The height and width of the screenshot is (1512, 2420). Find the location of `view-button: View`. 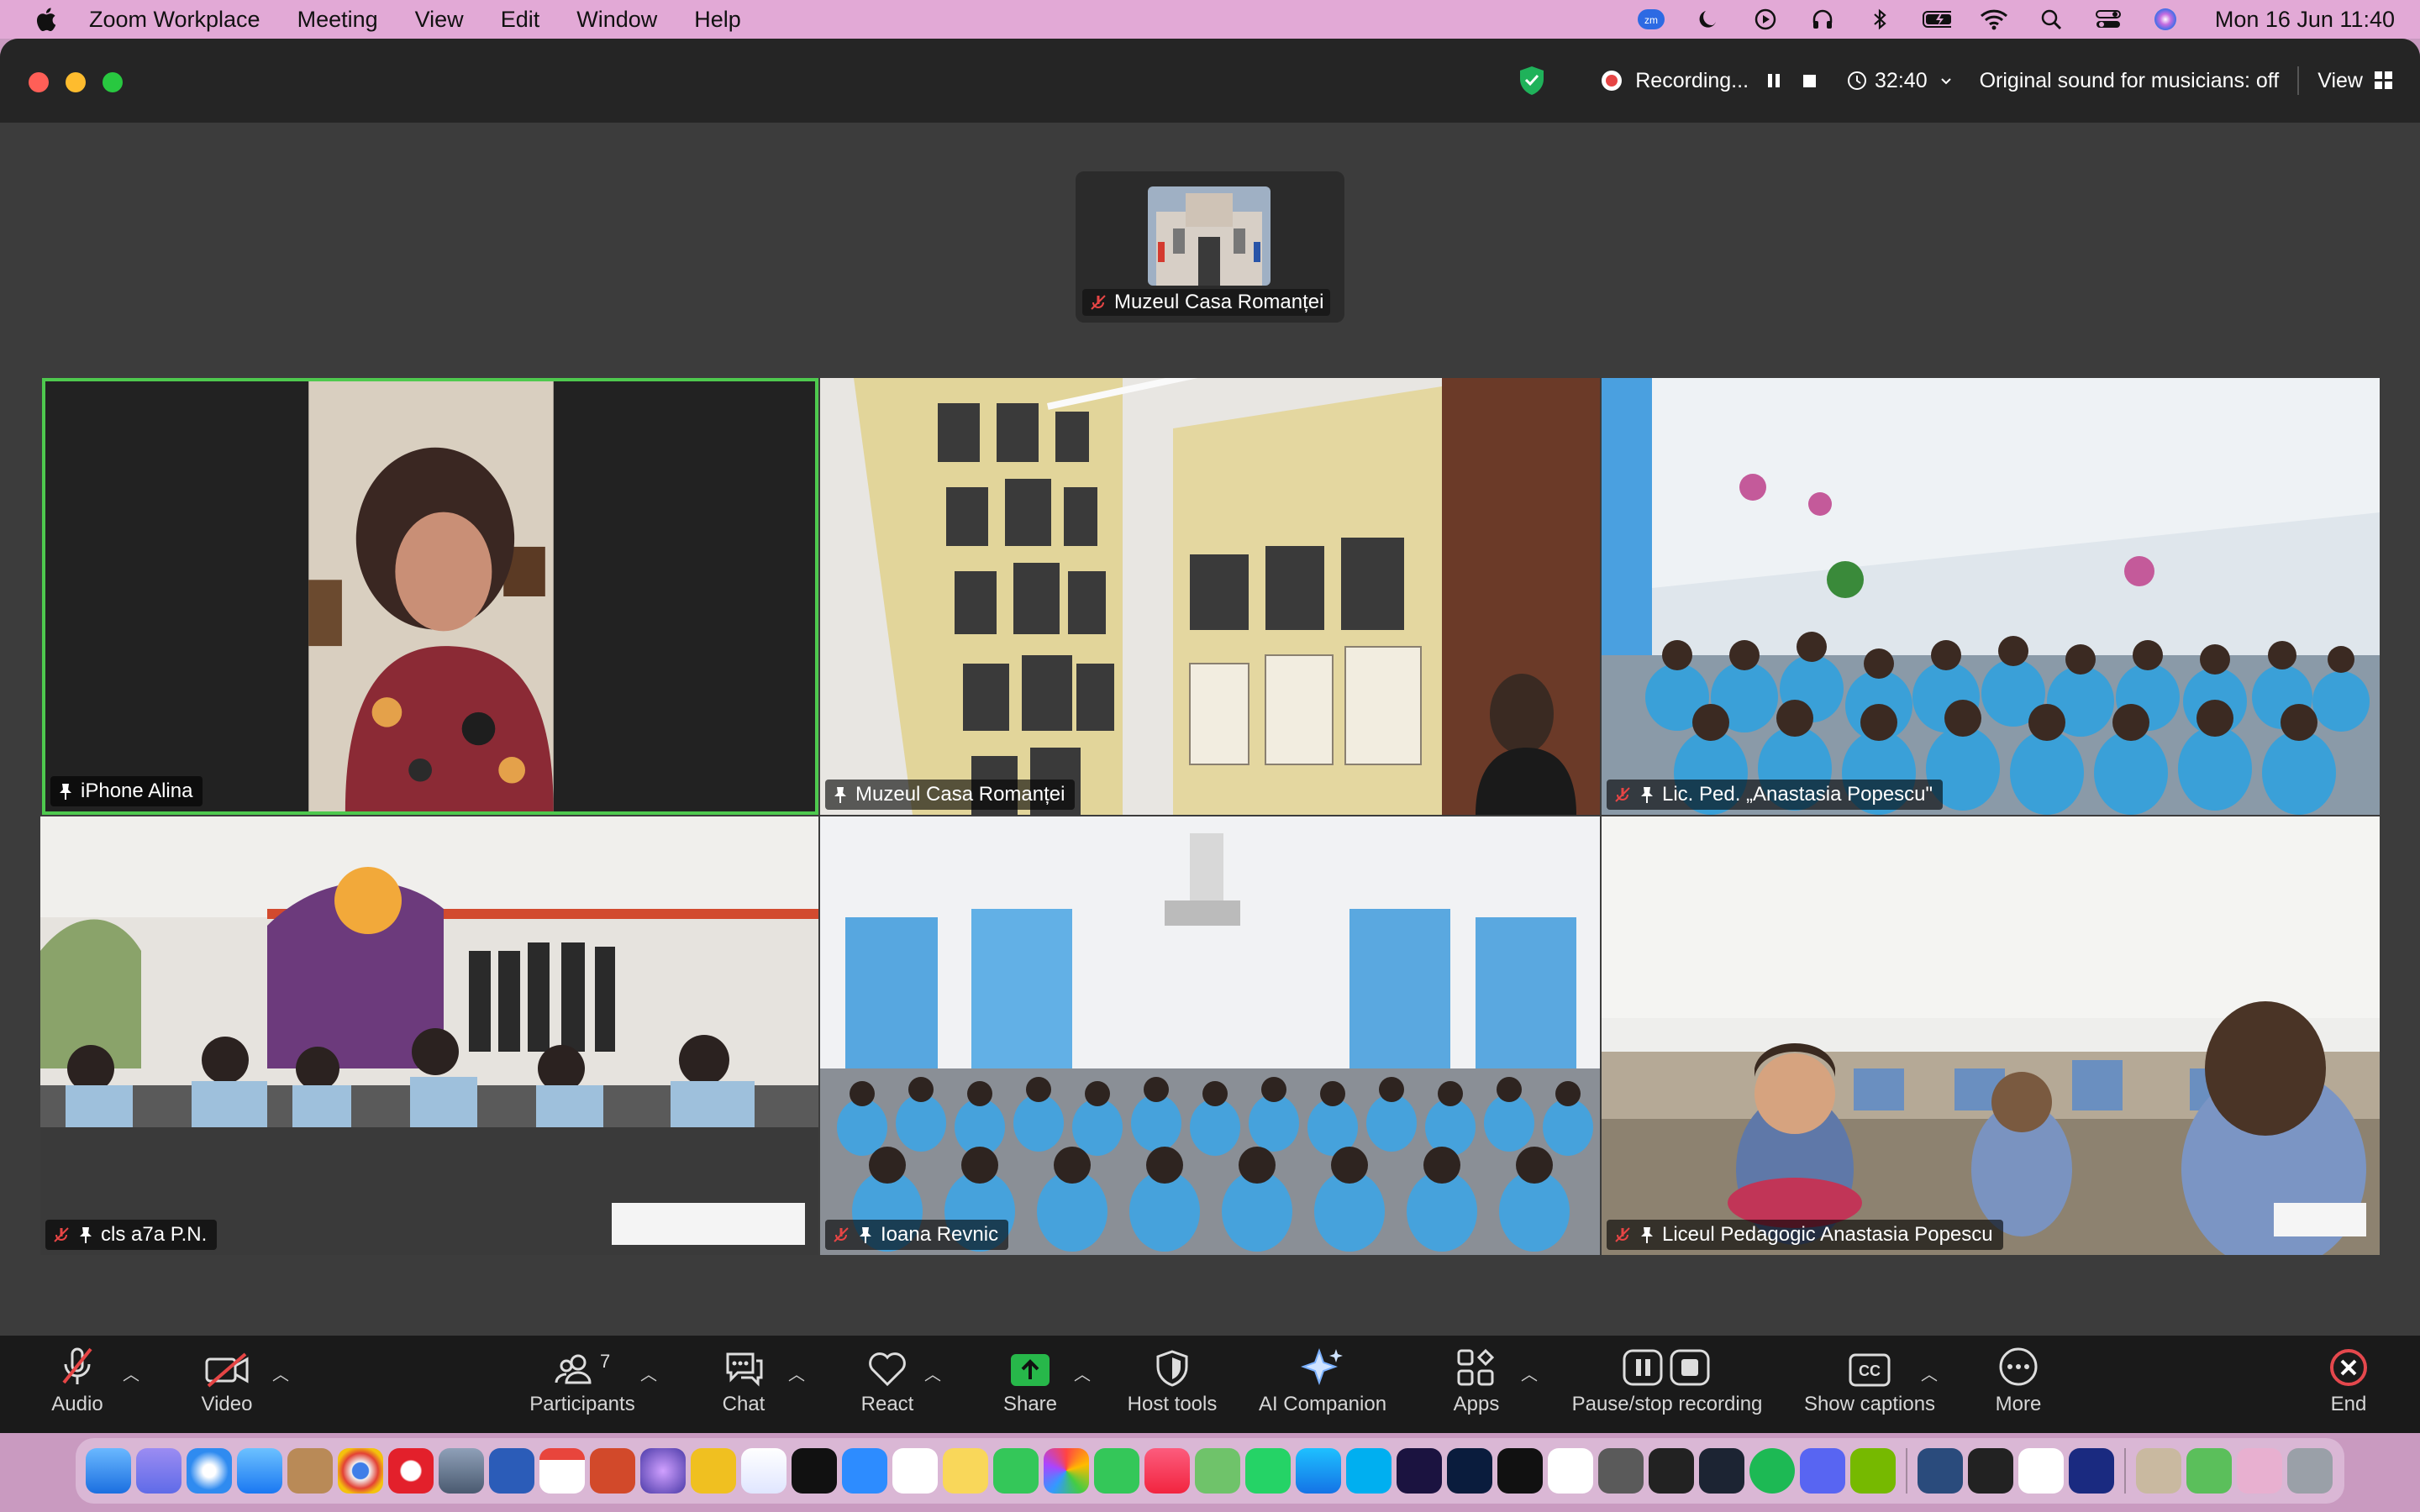

view-button: View is located at coordinates (2340, 81).